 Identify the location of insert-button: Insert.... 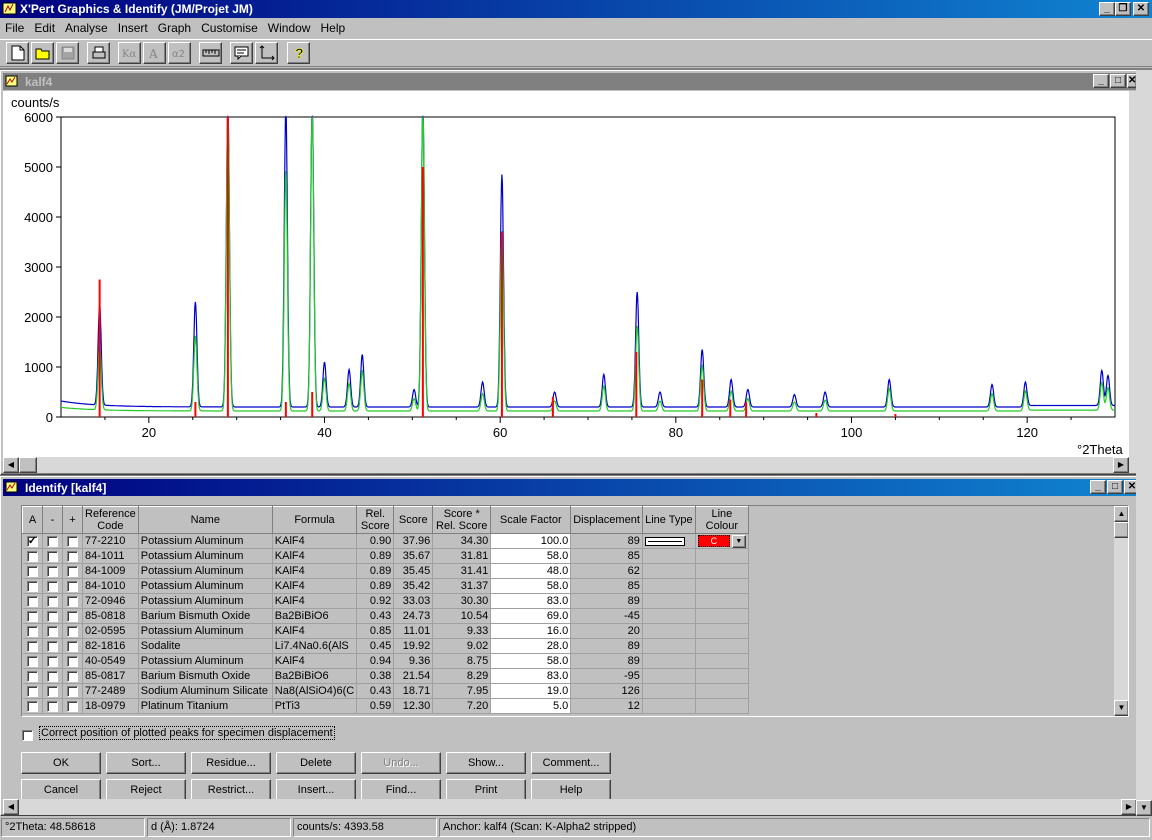
(316, 790).